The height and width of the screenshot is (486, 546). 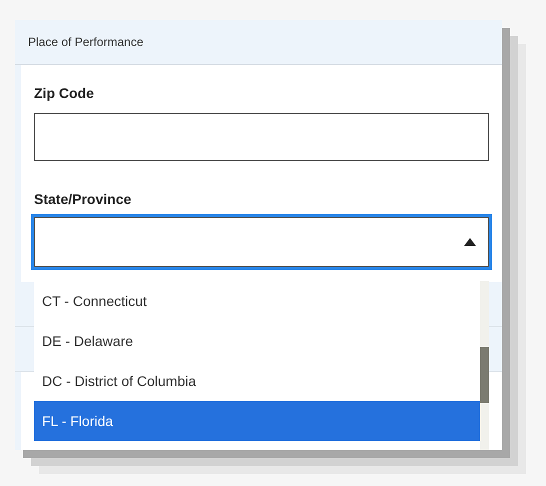 What do you see at coordinates (64, 93) in the screenshot?
I see `field-label: Zip Code` at bounding box center [64, 93].